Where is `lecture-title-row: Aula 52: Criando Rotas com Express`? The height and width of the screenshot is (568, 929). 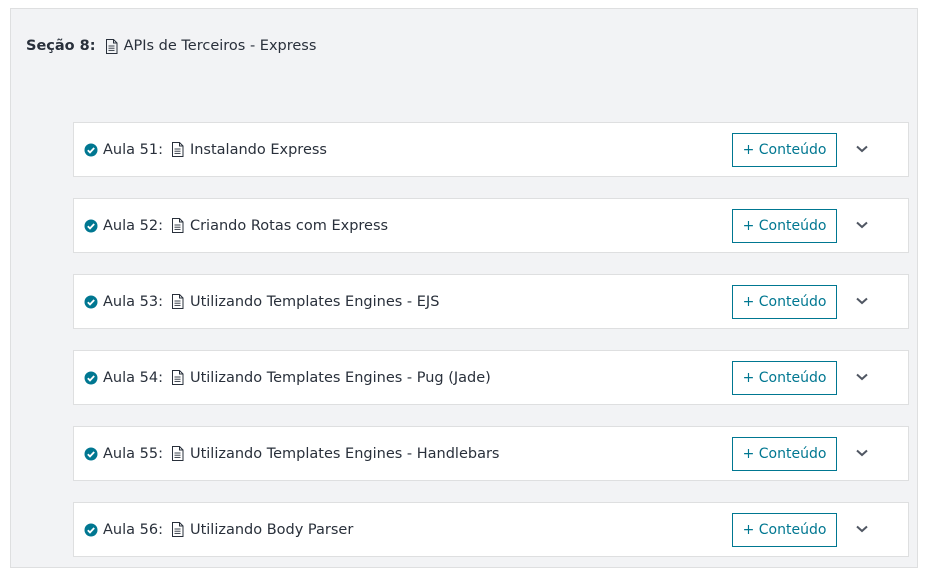 lecture-title-row: Aula 52: Criando Rotas com Express is located at coordinates (236, 225).